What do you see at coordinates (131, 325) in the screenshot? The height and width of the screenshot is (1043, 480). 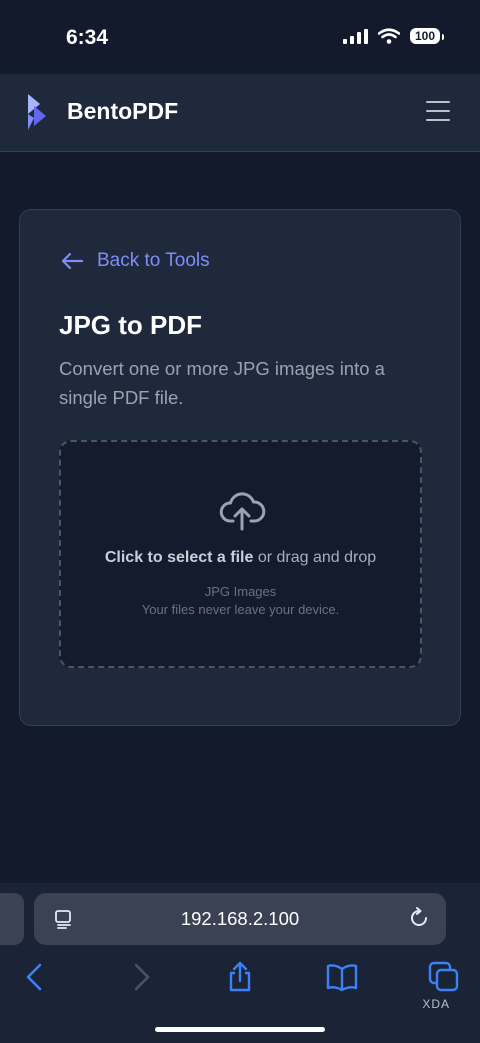 I see `page-title: JPG to PDF` at bounding box center [131, 325].